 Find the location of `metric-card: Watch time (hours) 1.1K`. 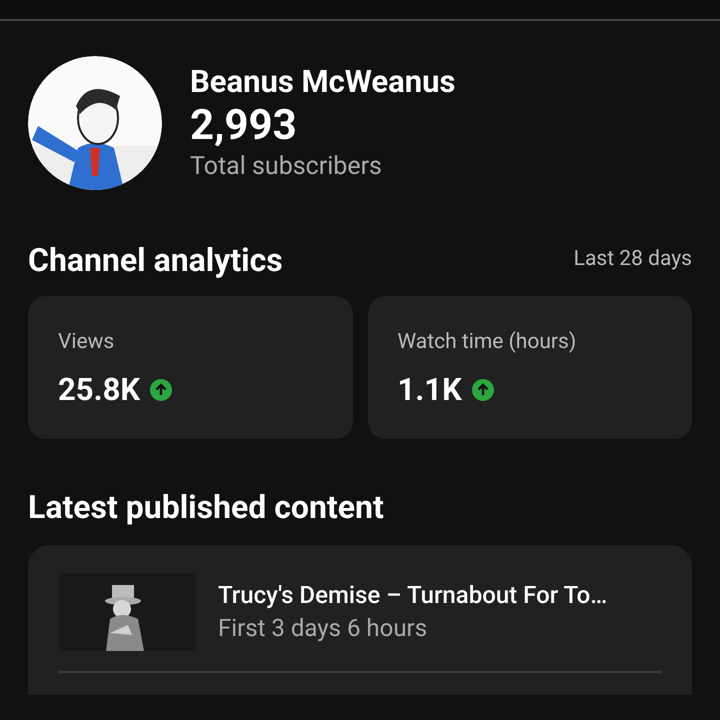

metric-card: Watch time (hours) 1.1K is located at coordinates (530, 367).